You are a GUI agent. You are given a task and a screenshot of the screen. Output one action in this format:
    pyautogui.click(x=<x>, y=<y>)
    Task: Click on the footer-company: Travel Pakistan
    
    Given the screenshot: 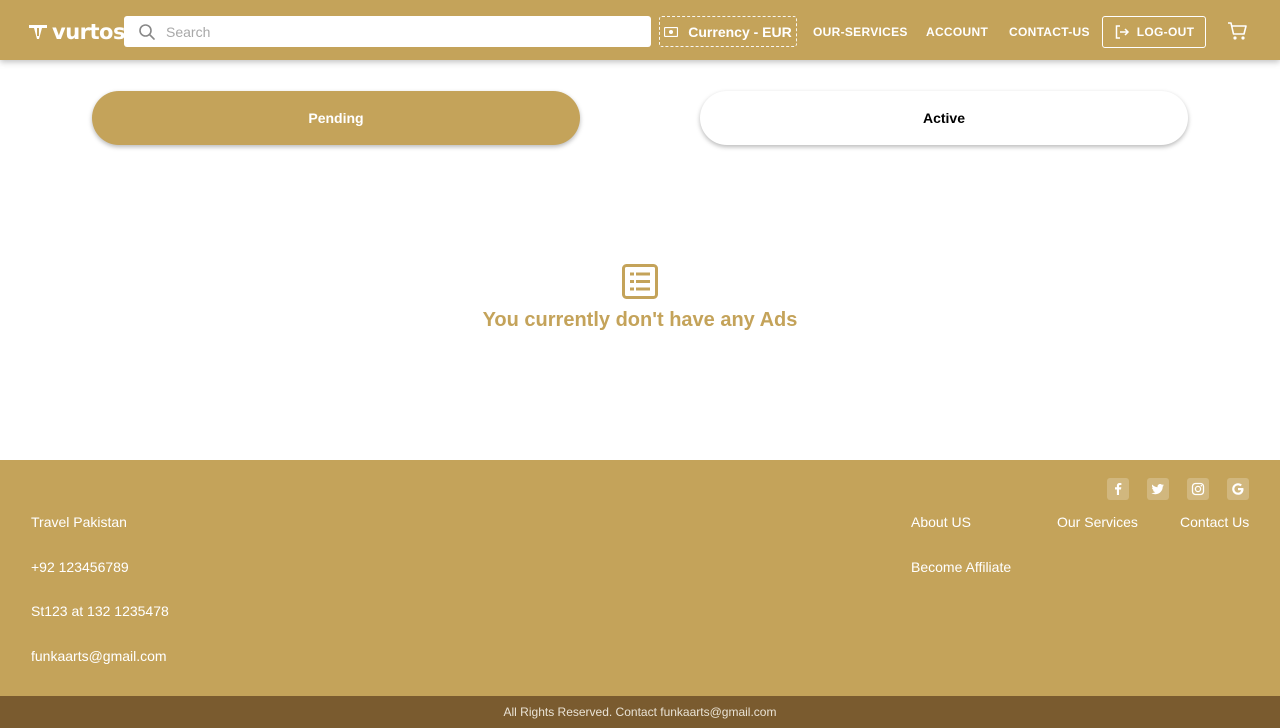 What is the action you would take?
    pyautogui.click(x=79, y=522)
    